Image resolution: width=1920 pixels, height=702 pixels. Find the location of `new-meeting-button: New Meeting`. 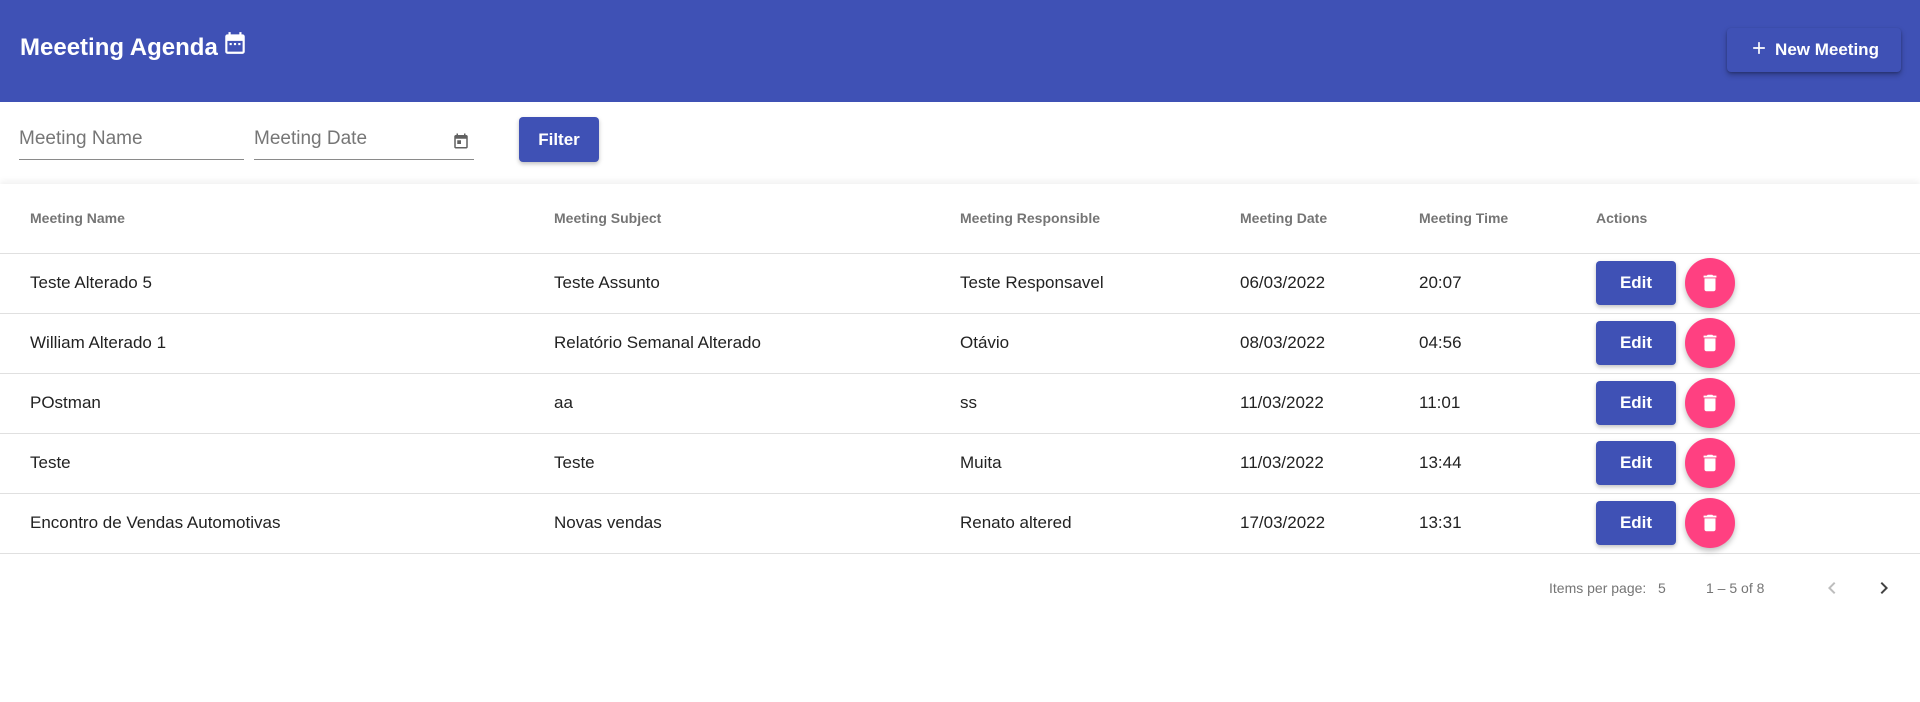

new-meeting-button: New Meeting is located at coordinates (1814, 50).